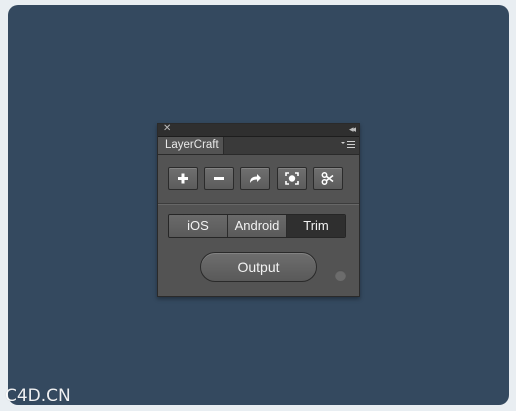 The width and height of the screenshot is (516, 411). What do you see at coordinates (316, 226) in the screenshot?
I see `segment-trim: Trim` at bounding box center [316, 226].